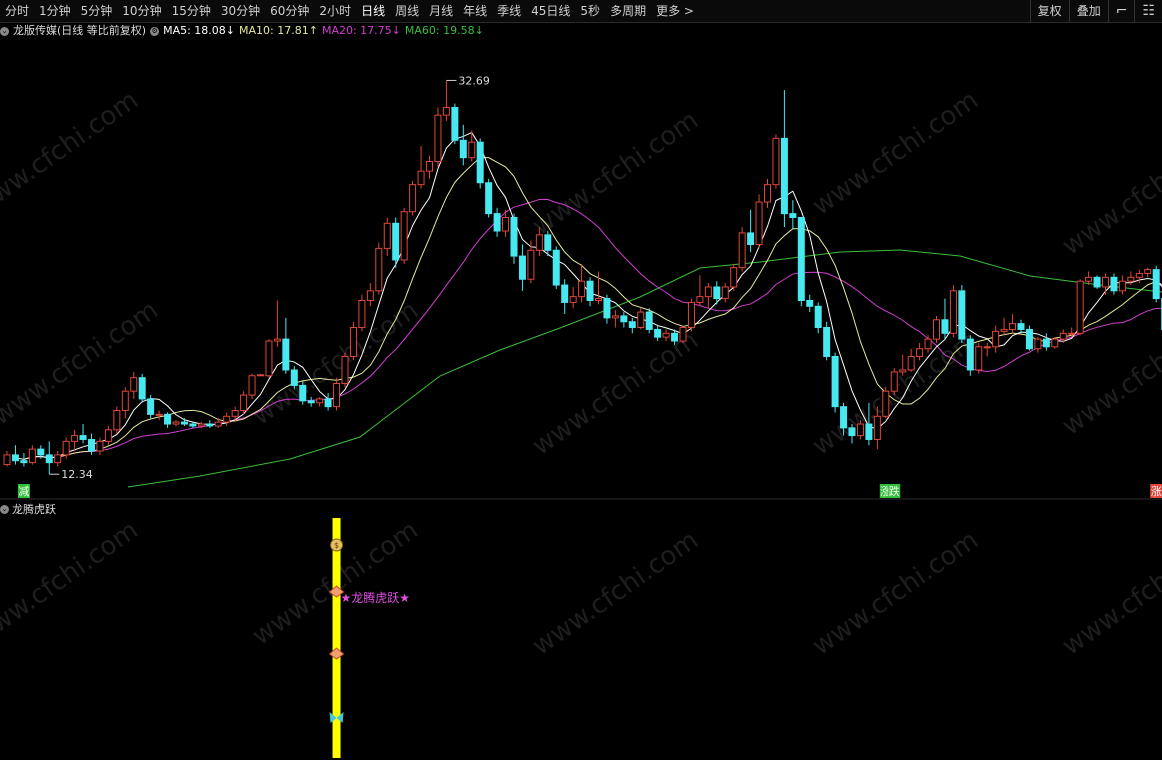 This screenshot has height=760, width=1162. What do you see at coordinates (509, 11) in the screenshot?
I see `period-12: 季线` at bounding box center [509, 11].